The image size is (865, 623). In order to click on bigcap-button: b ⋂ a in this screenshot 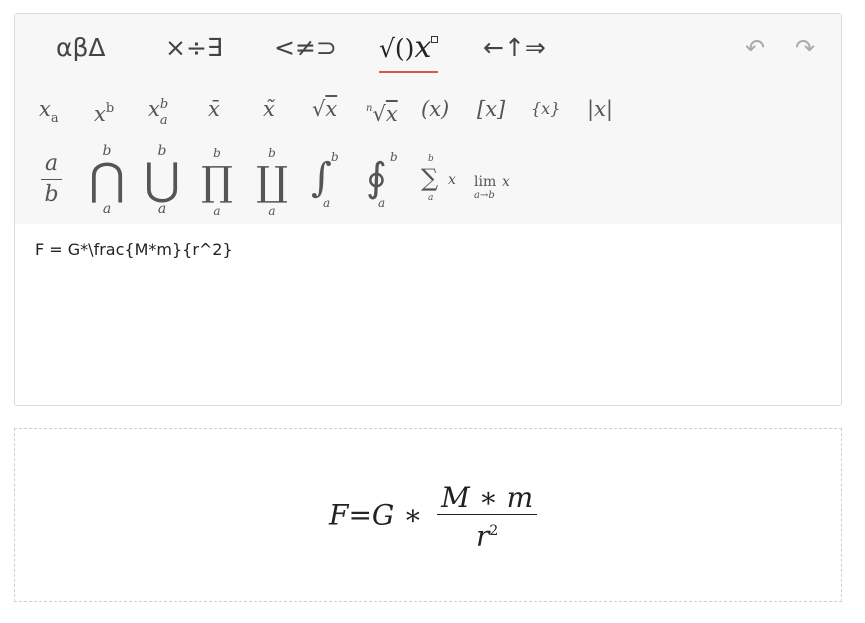, I will do `click(107, 184)`.